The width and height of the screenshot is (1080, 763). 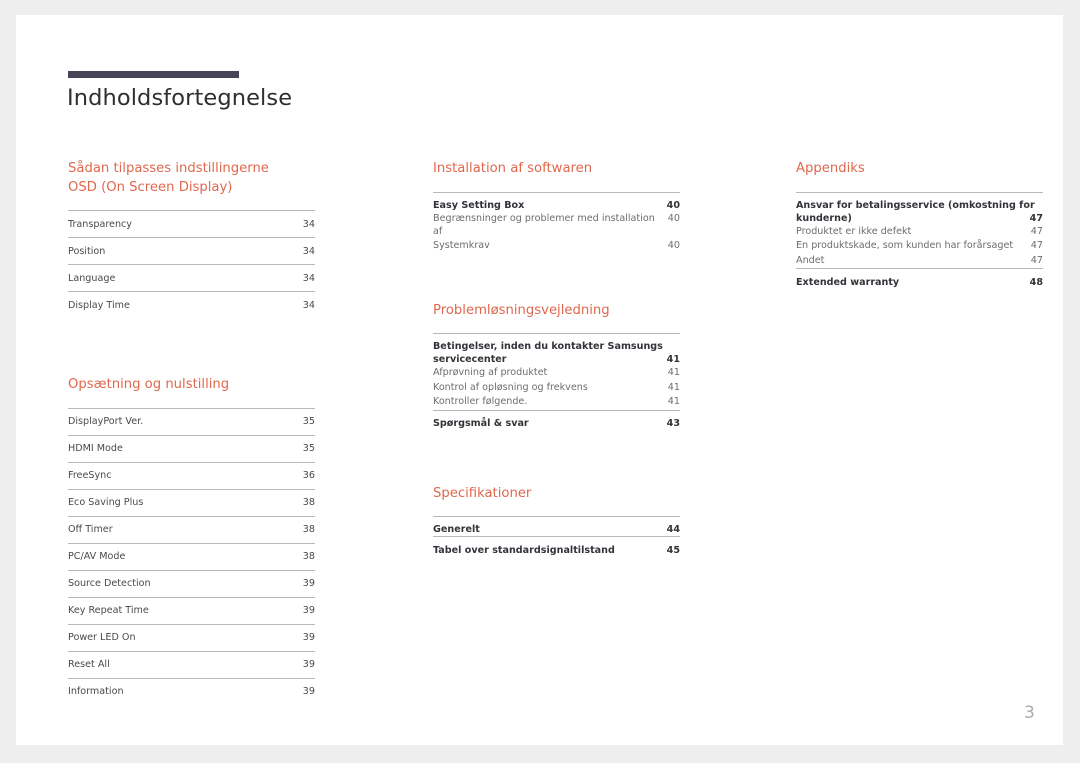 I want to click on toc-entry-label: FreeSync, so click(x=90, y=476).